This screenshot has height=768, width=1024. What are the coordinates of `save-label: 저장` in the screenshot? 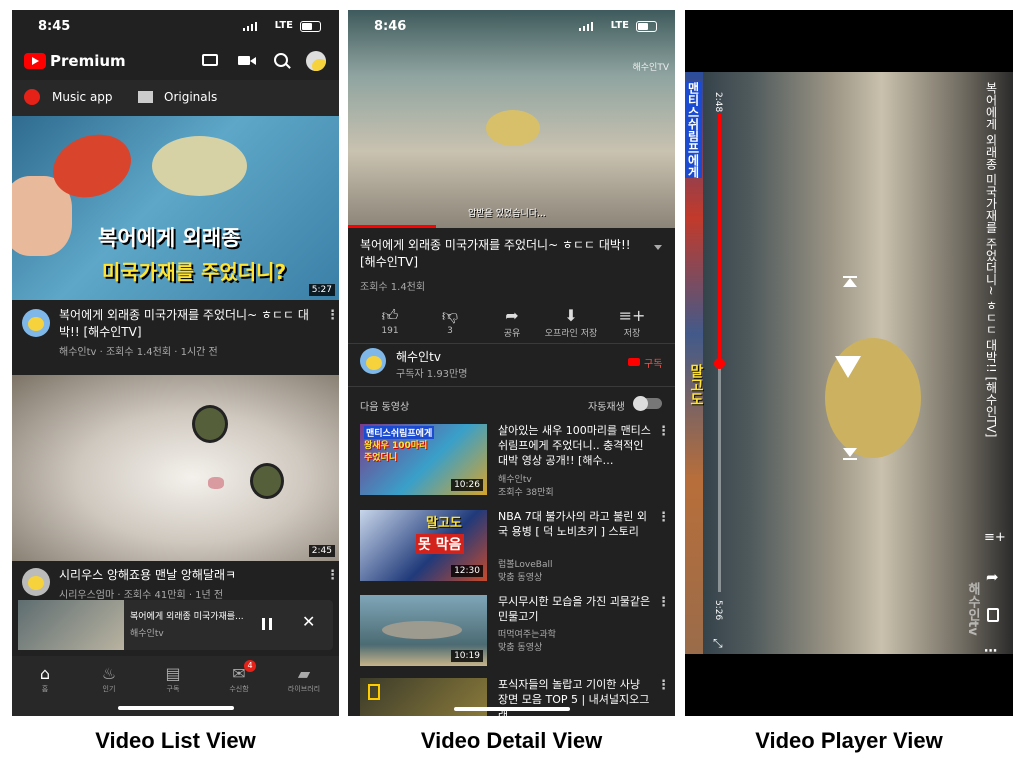 It's located at (632, 334).